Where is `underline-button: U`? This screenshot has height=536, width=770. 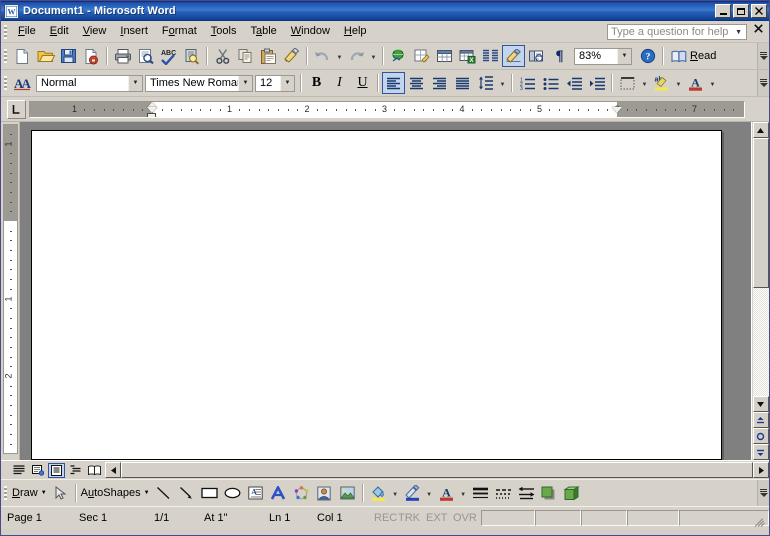
underline-button: U is located at coordinates (362, 83).